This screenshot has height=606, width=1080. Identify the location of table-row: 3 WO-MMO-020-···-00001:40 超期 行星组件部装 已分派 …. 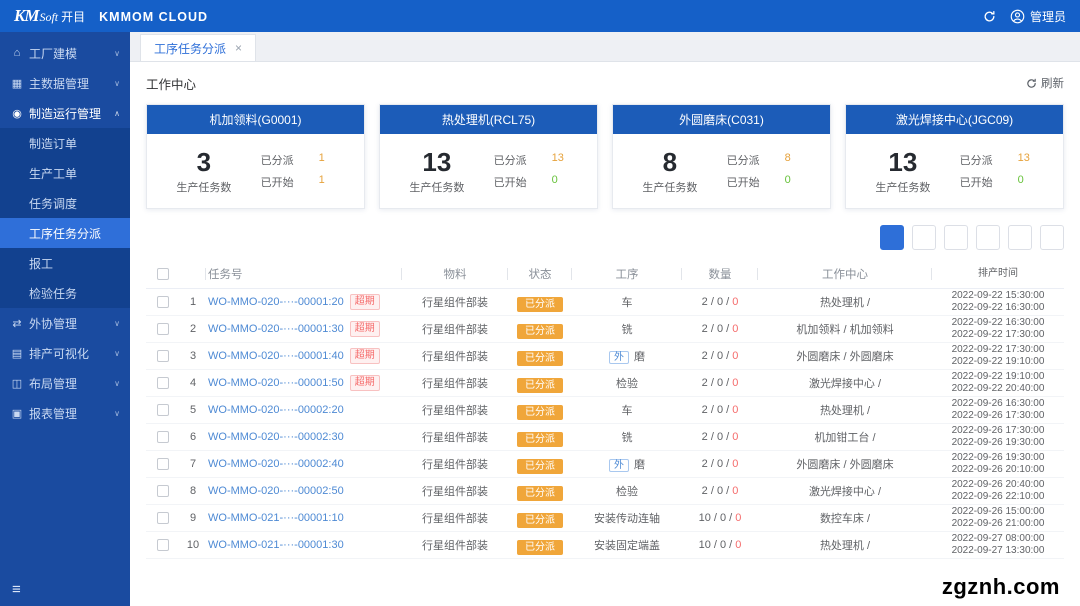
(605, 356).